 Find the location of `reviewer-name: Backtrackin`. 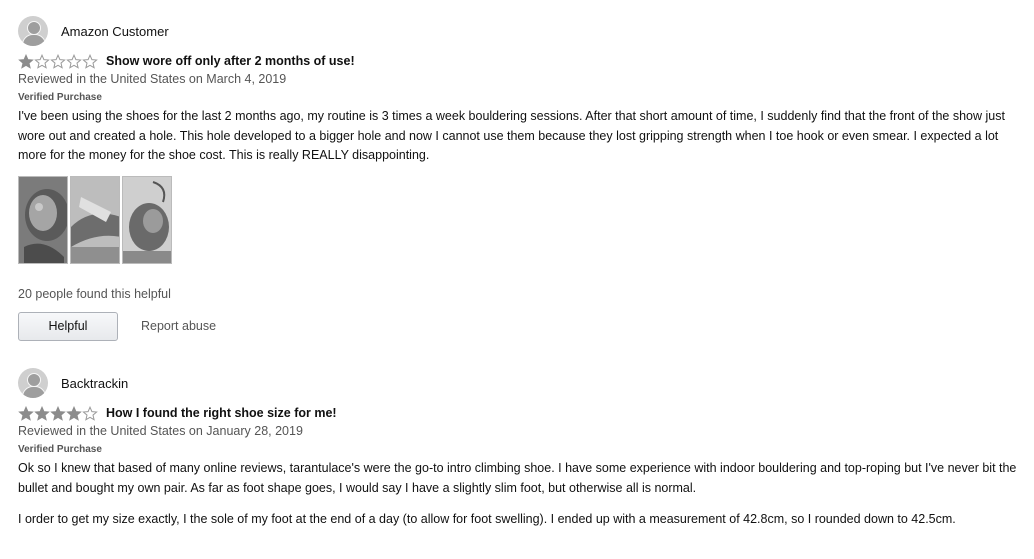

reviewer-name: Backtrackin is located at coordinates (94, 383).